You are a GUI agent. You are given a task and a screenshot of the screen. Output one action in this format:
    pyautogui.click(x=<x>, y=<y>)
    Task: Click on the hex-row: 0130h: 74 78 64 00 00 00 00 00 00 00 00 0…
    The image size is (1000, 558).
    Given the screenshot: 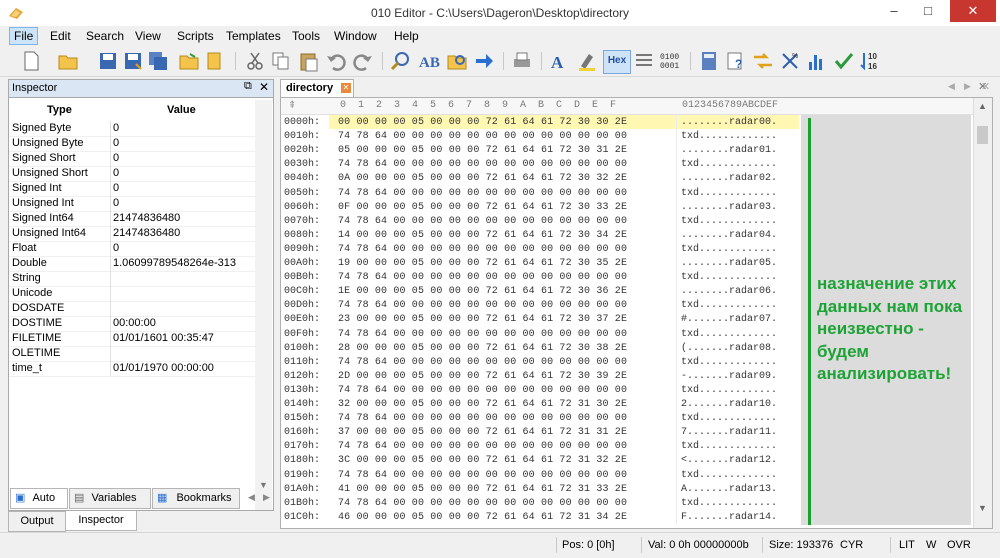 What is the action you would take?
    pyautogui.click(x=541, y=391)
    